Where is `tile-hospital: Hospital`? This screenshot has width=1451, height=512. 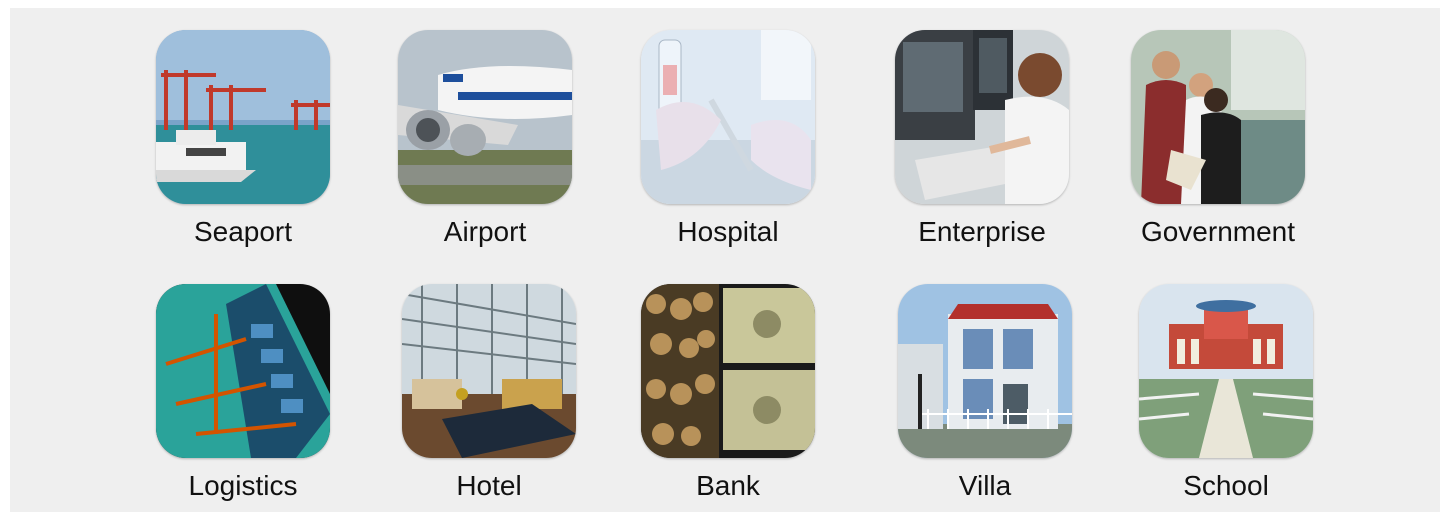
tile-hospital: Hospital is located at coordinates (728, 139).